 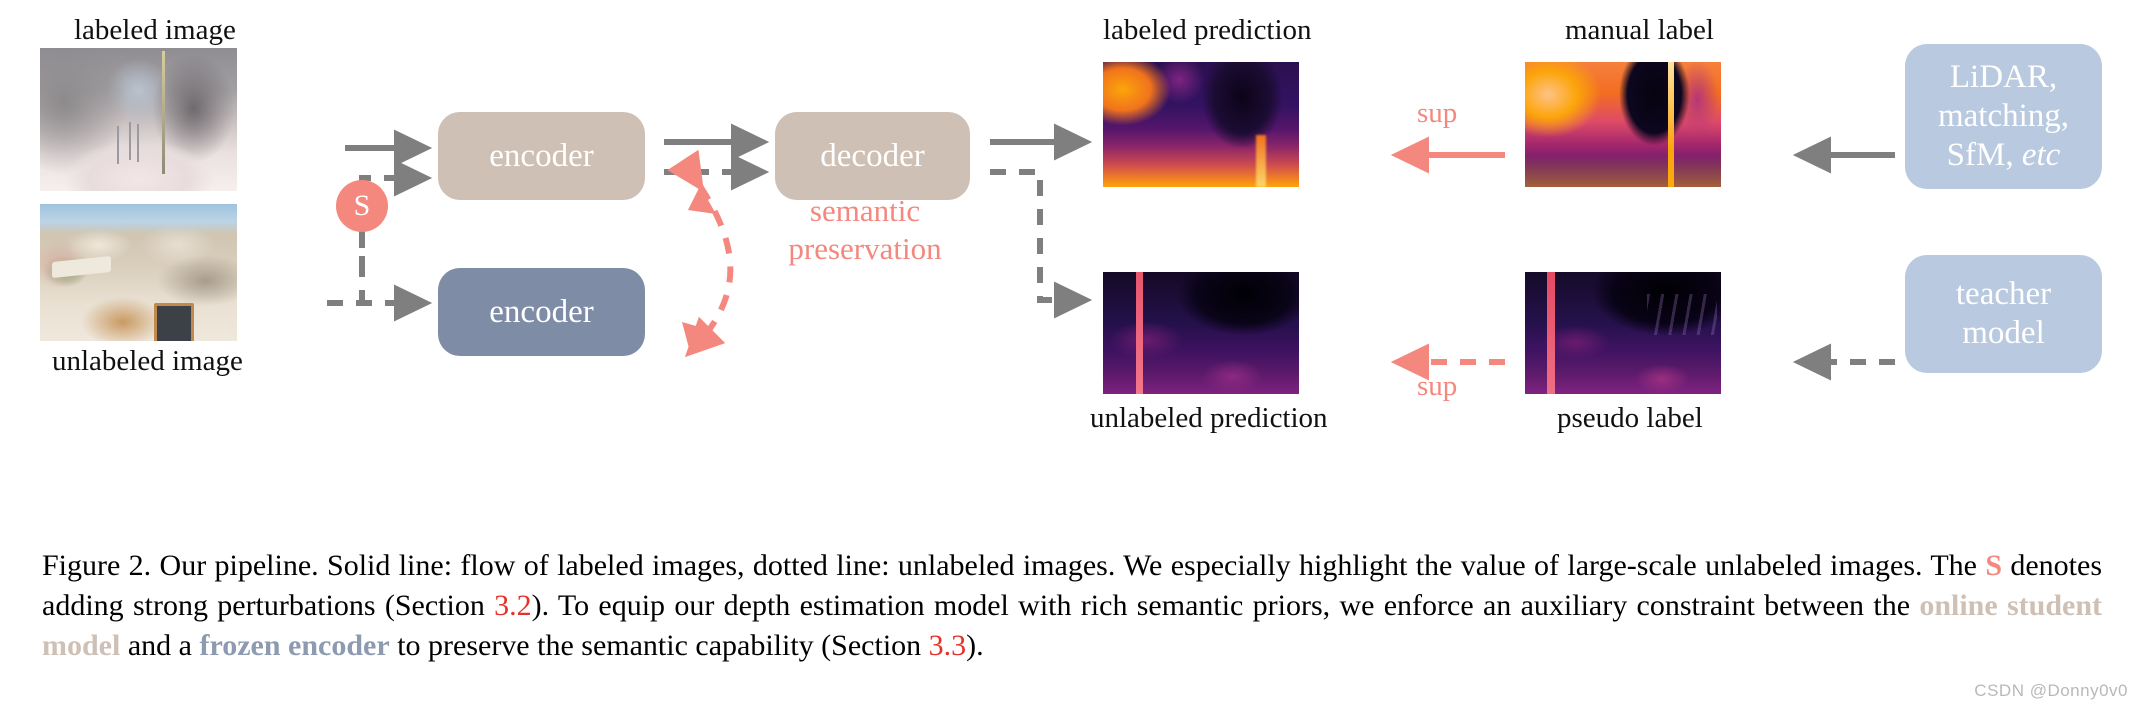 I want to click on caption-frozen-encoder: frozen encoder, so click(x=294, y=645).